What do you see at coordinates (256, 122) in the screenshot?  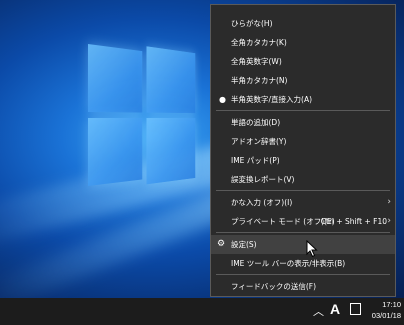 I see `menu-item-label: 単語の追加(D)` at bounding box center [256, 122].